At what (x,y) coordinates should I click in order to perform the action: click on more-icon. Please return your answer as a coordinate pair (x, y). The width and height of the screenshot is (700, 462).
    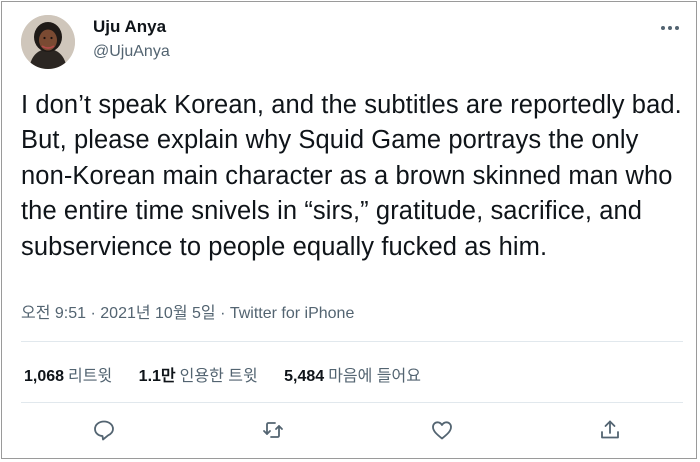
    Looking at the image, I should click on (670, 28).